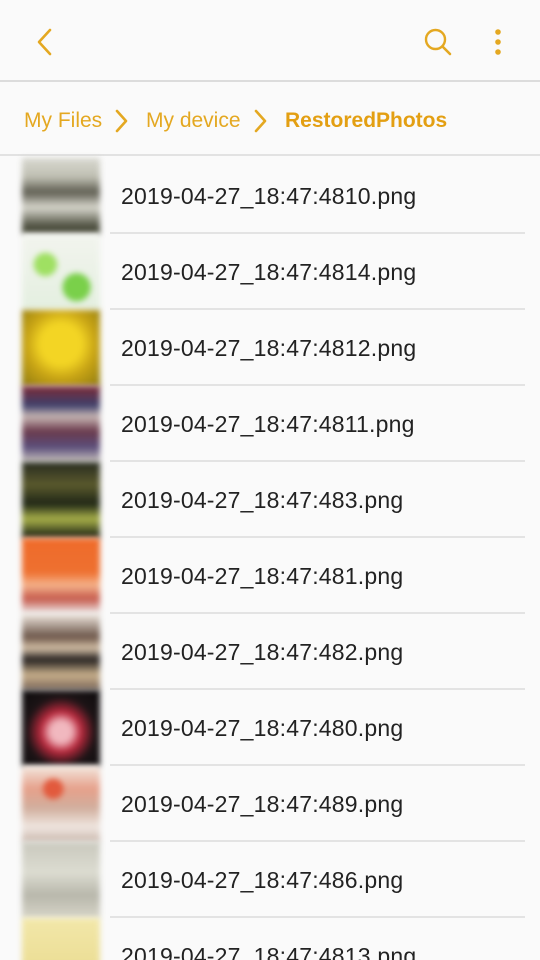 Image resolution: width=540 pixels, height=960 pixels. I want to click on file-list-item: 2019-04-27_18:47:4810.png, so click(270, 196).